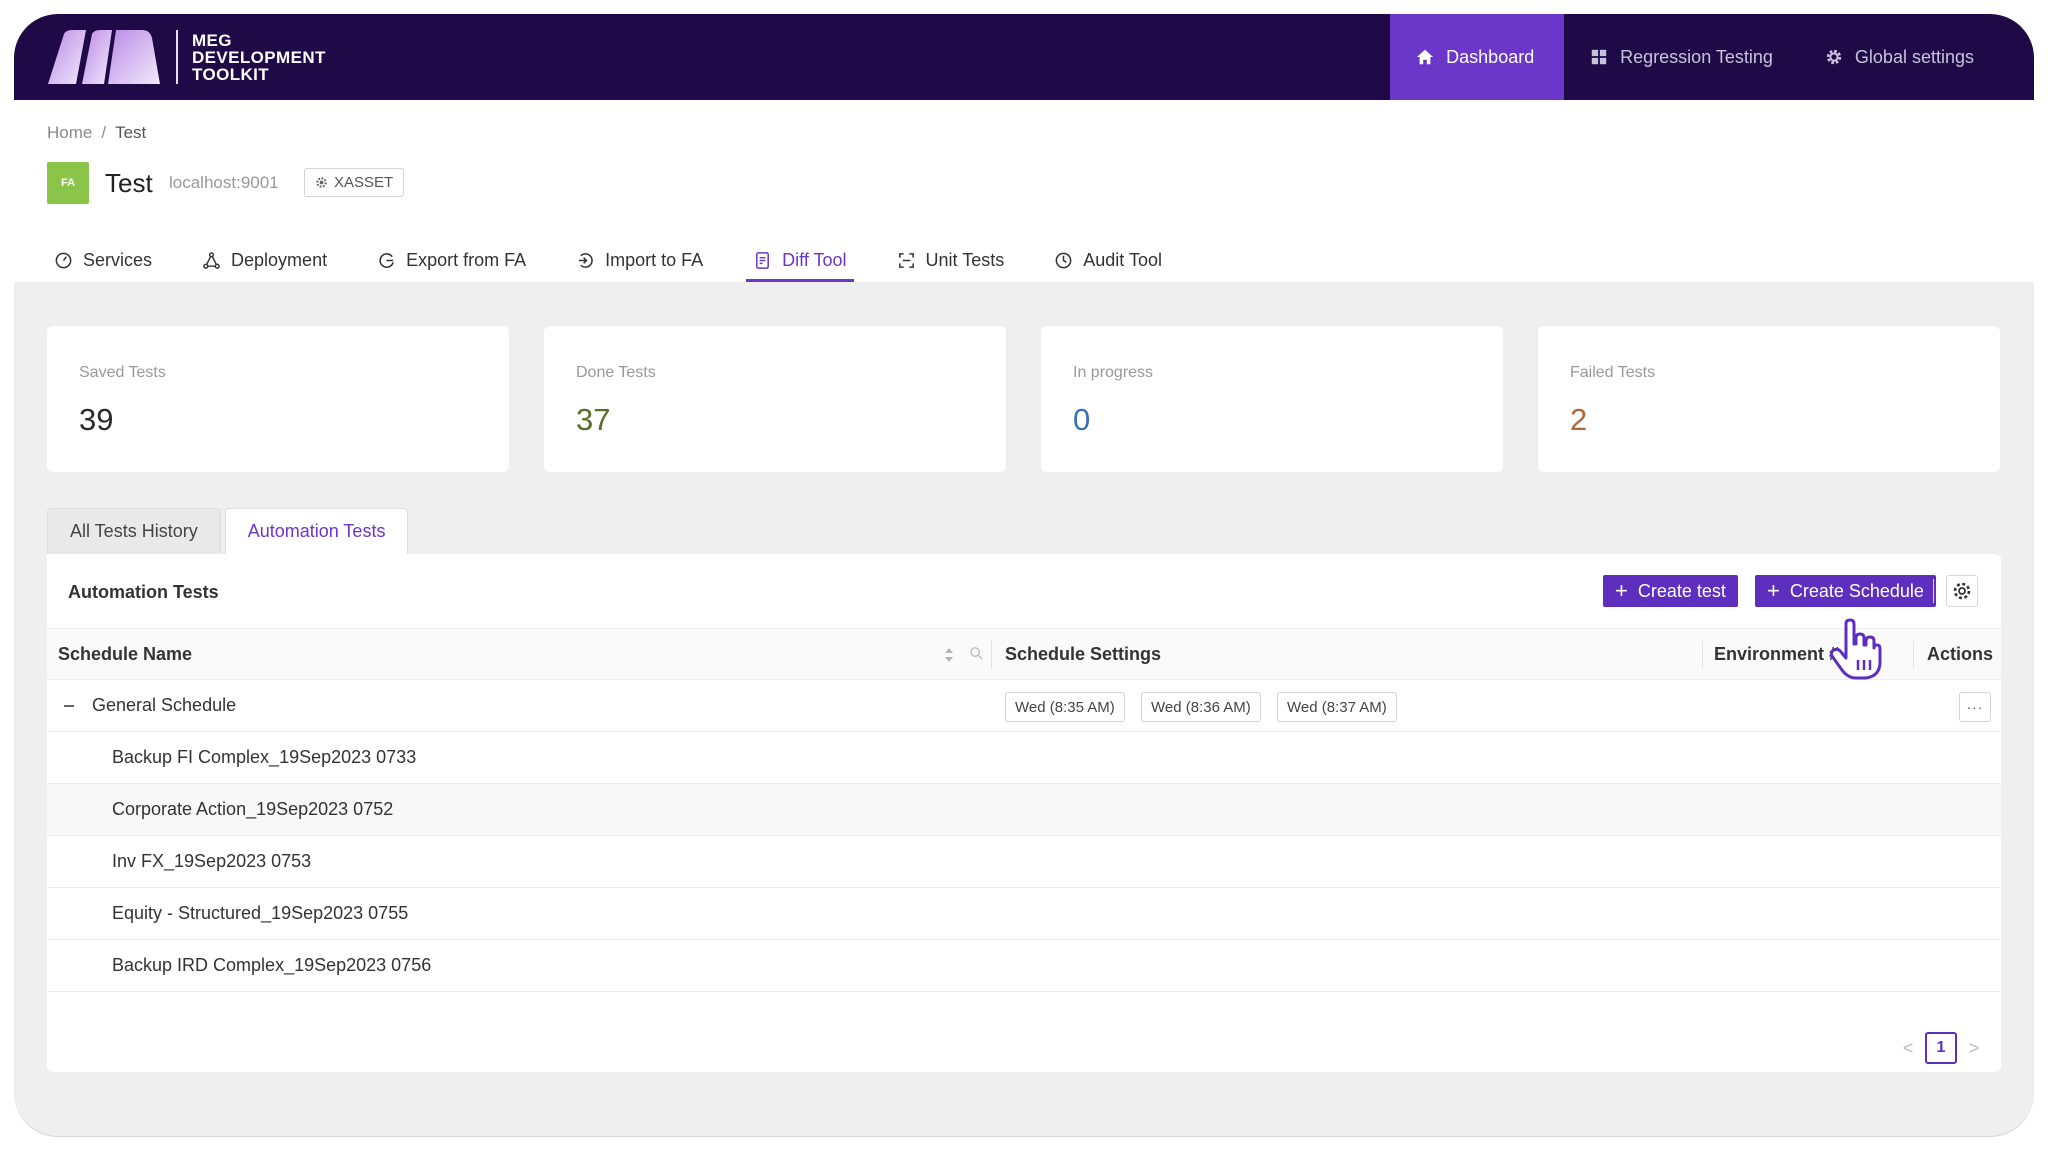 The width and height of the screenshot is (2048, 1150). I want to click on create-schedule-button: + Create Schedule, so click(1845, 591).